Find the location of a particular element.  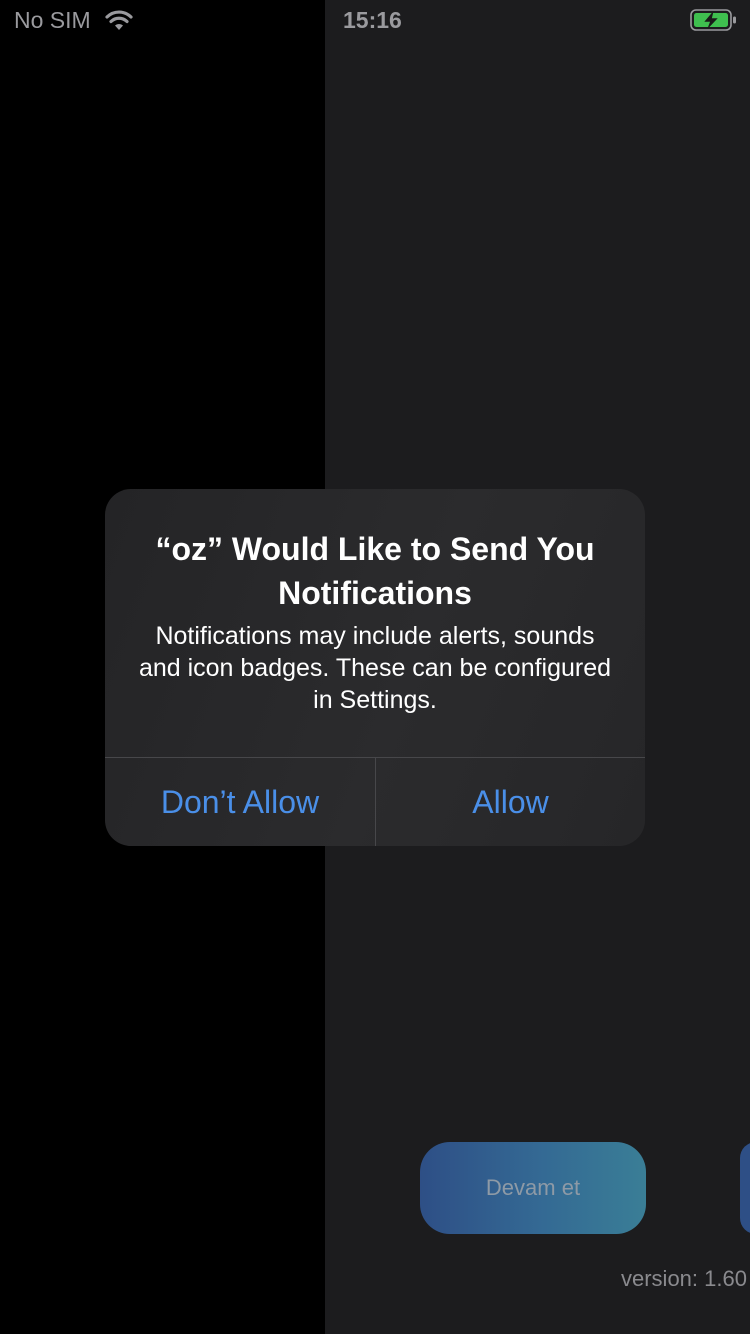

secondary-button-edge is located at coordinates (745, 1188).